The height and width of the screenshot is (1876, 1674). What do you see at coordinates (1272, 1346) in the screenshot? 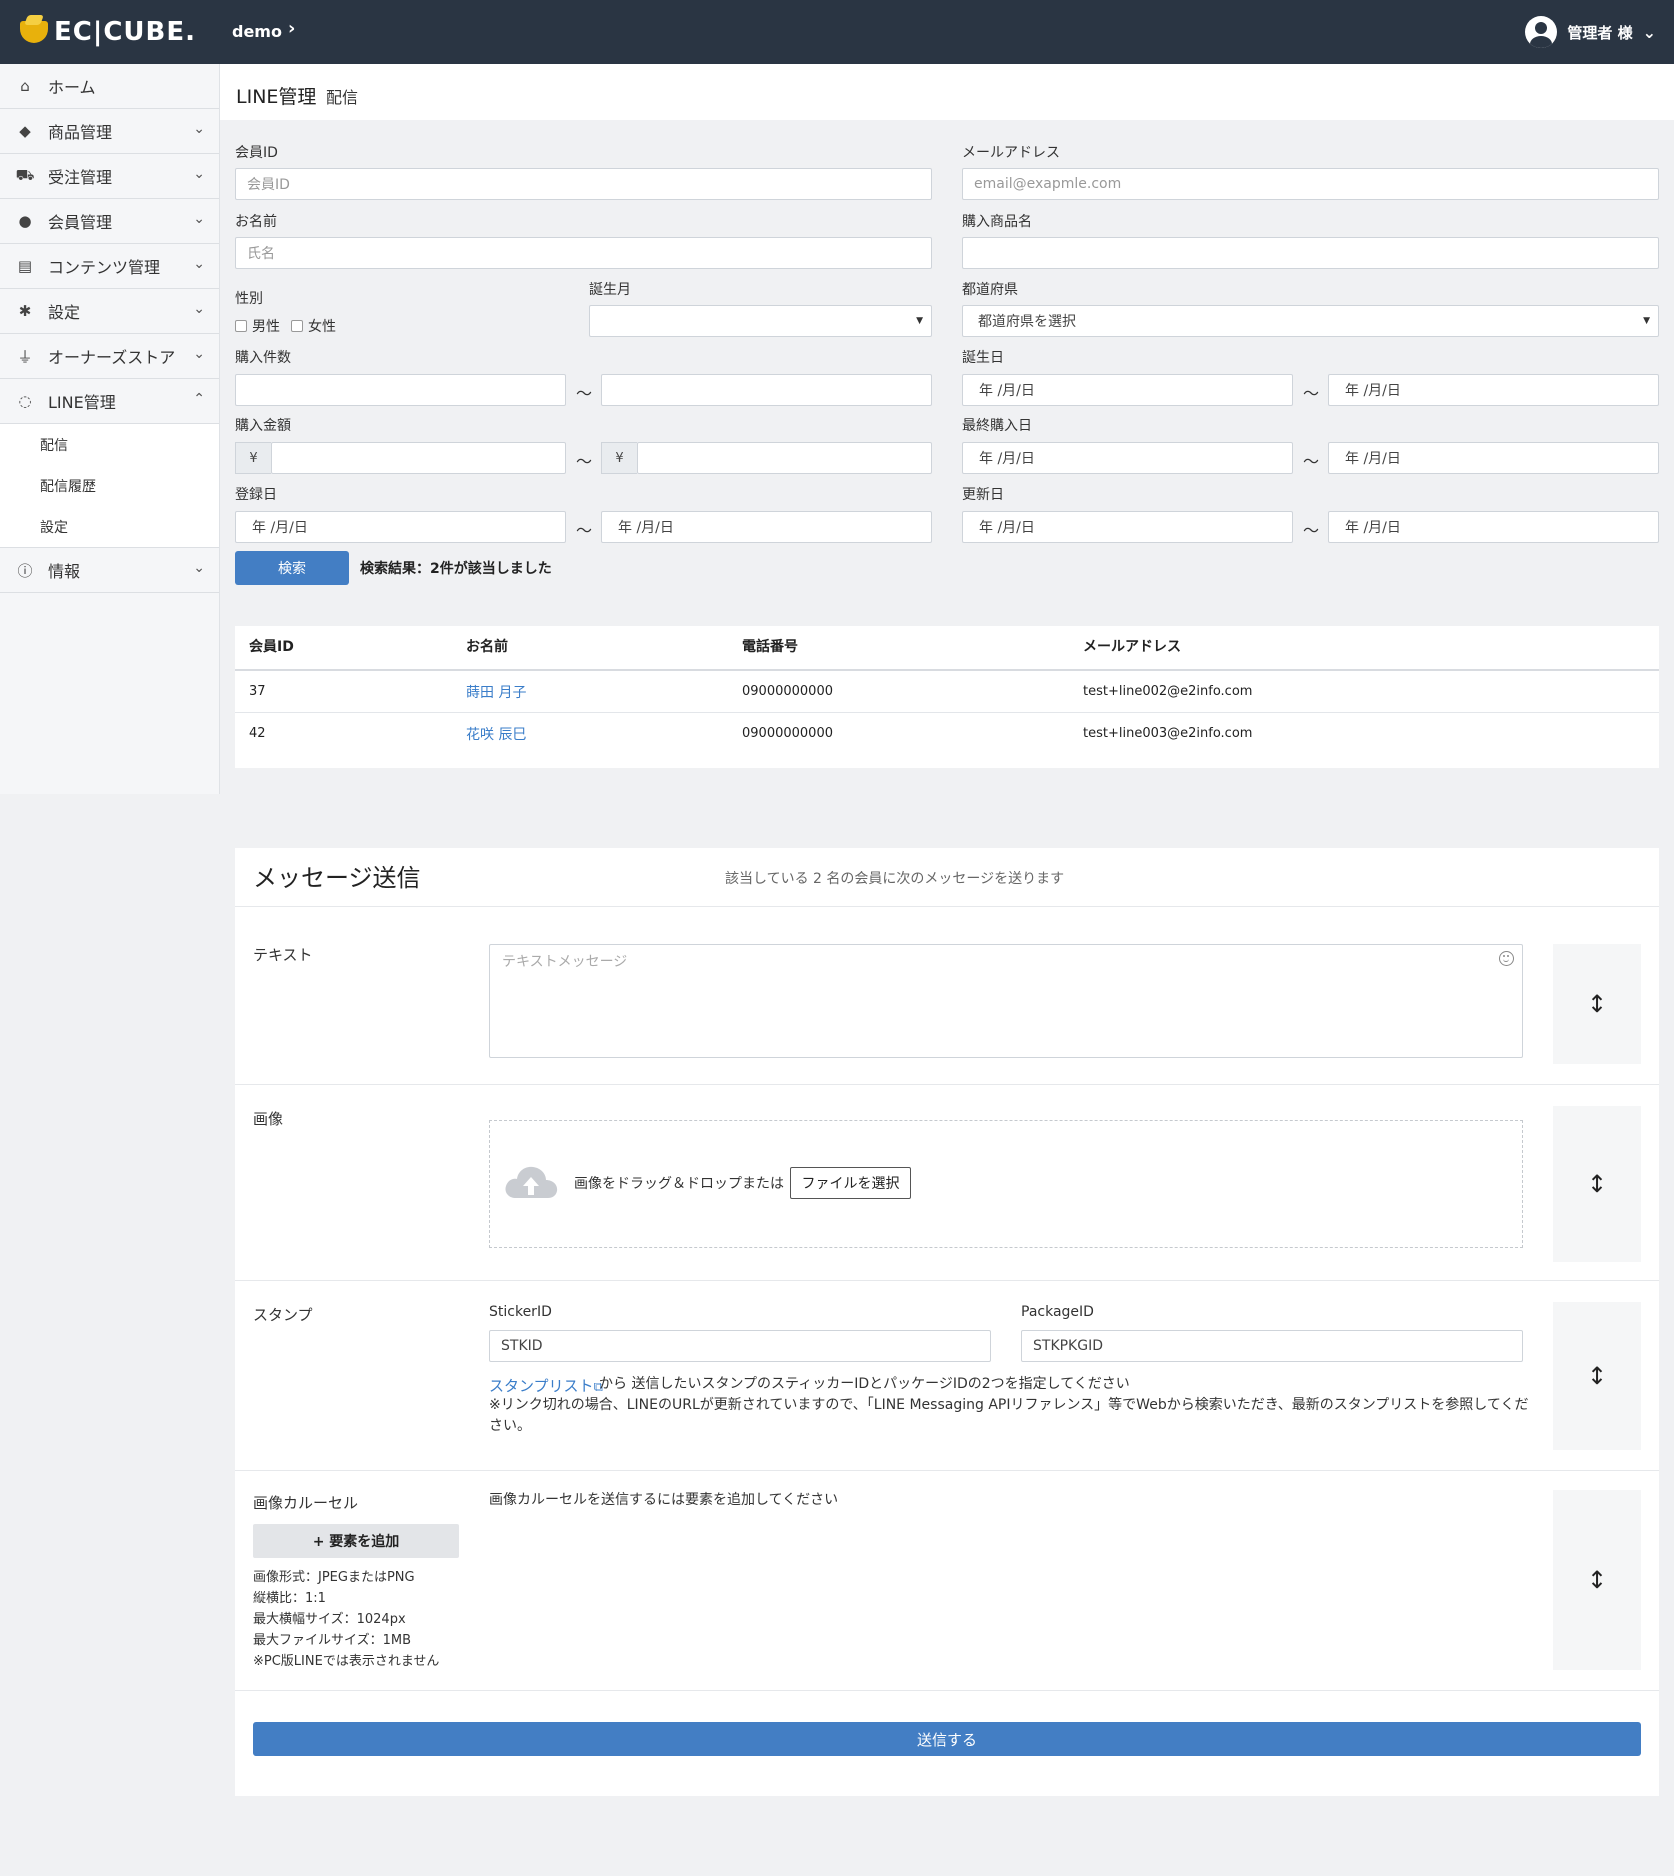
I see `package-id-input: STKPKGID` at bounding box center [1272, 1346].